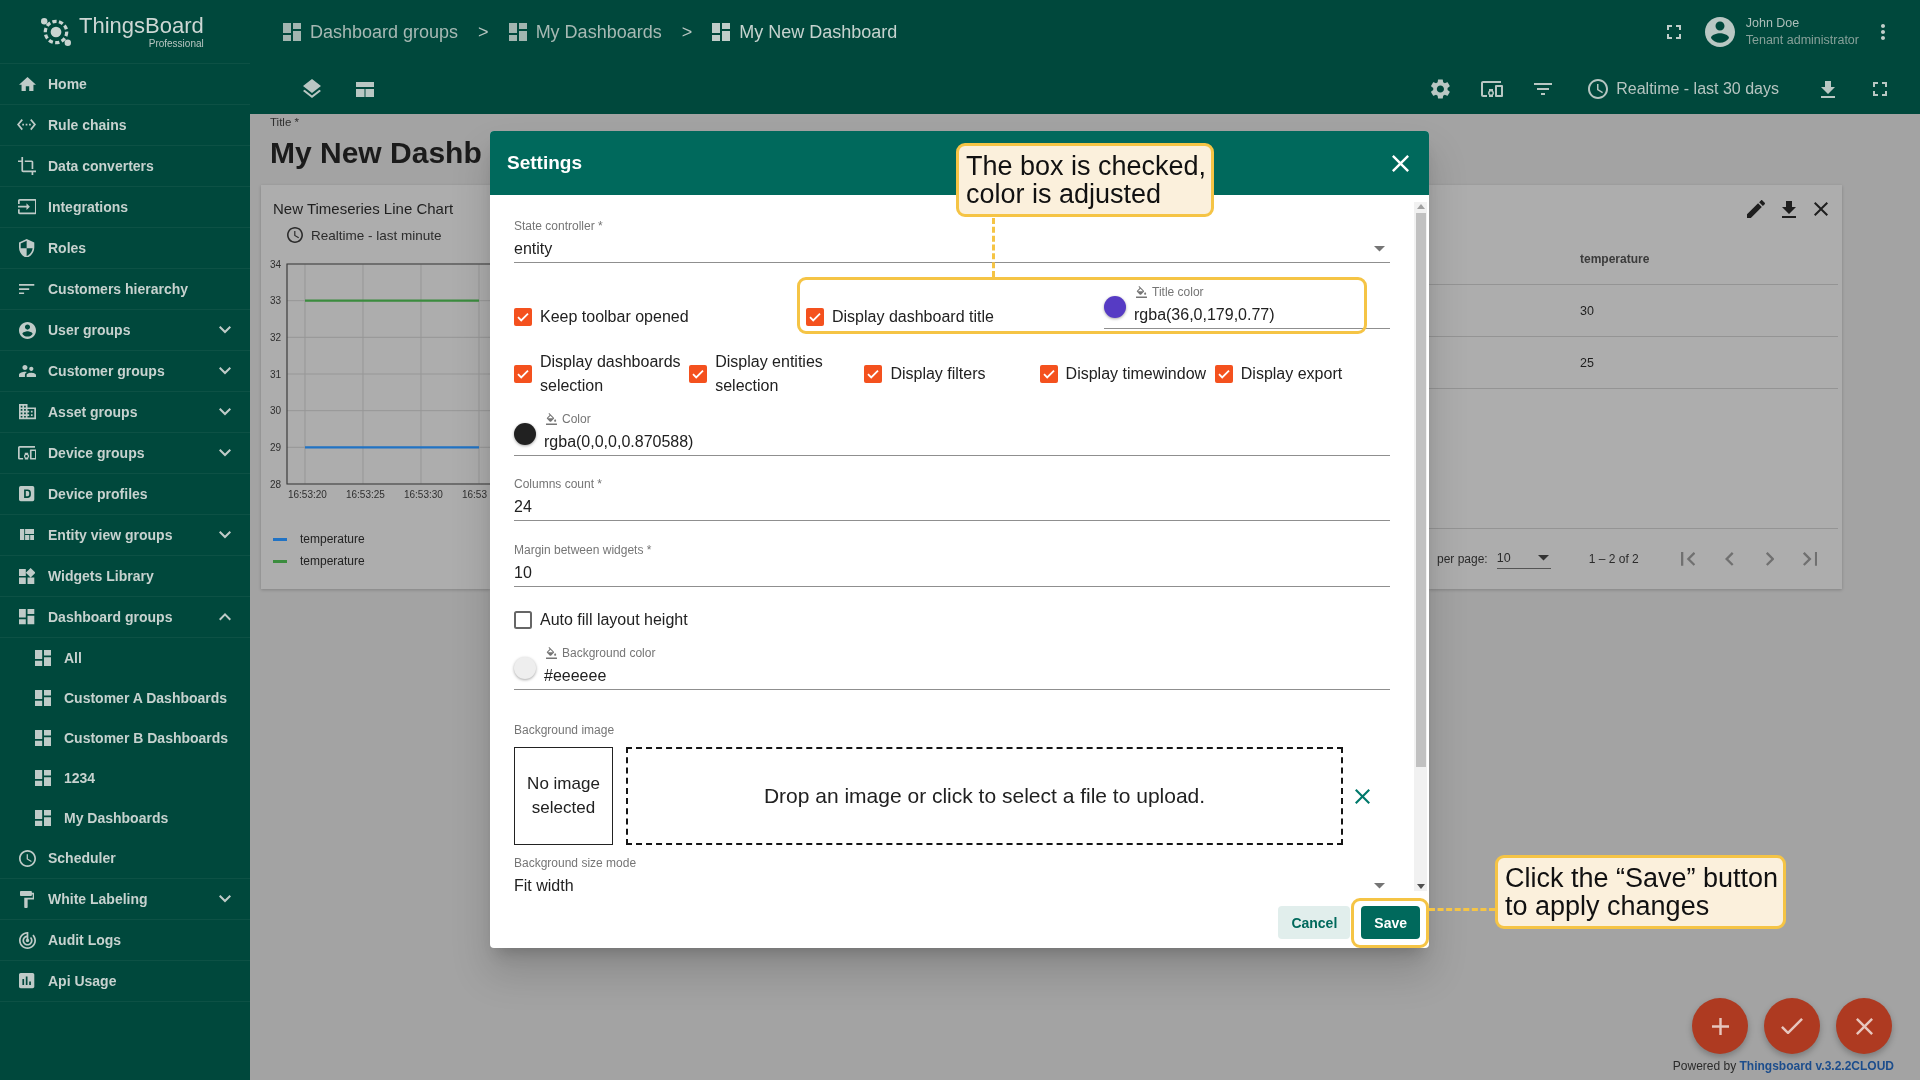  I want to click on dashboard-title: My New Dashb, so click(376, 153).